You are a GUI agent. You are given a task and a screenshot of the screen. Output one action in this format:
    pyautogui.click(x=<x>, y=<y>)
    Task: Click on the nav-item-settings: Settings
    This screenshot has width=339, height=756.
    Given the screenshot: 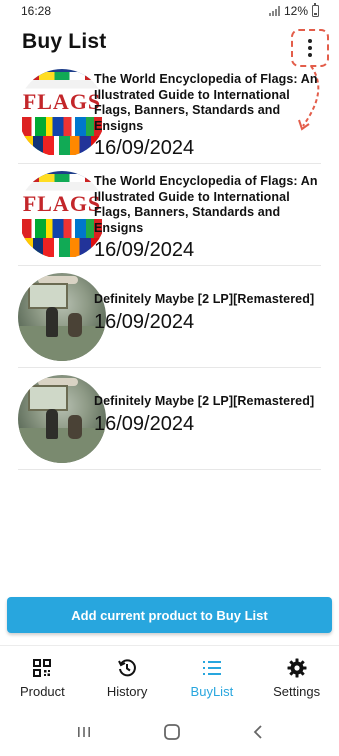 What is the action you would take?
    pyautogui.click(x=296, y=677)
    